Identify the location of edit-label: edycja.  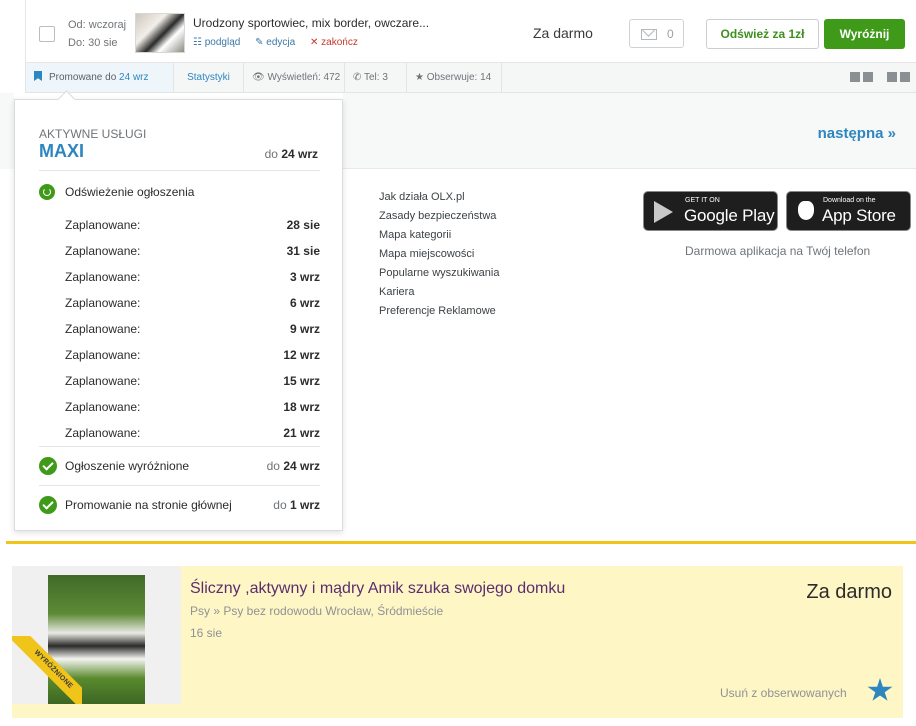
(281, 42).